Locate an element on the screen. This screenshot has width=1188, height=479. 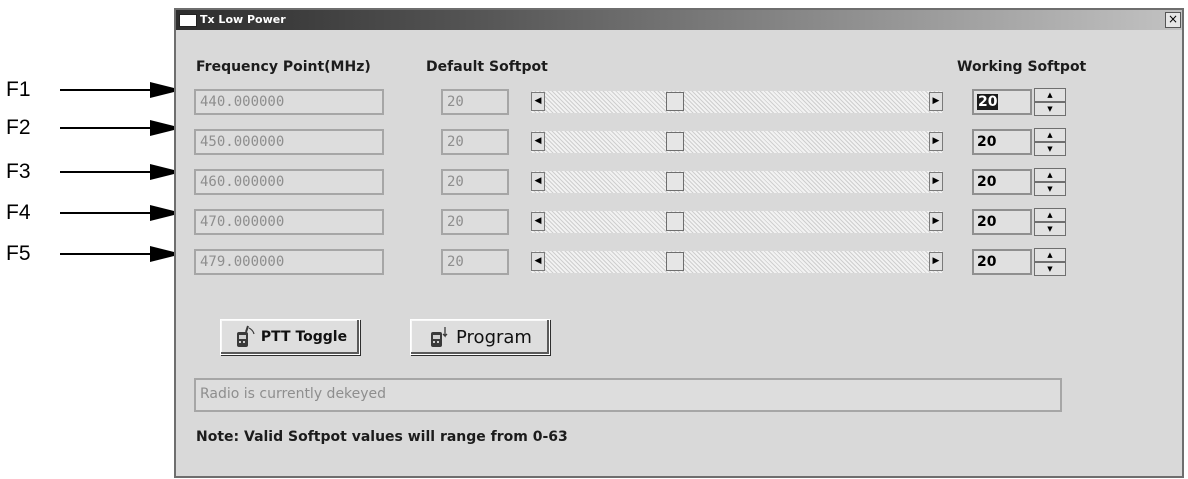
default-softpot-field-f1: 20 is located at coordinates (475, 102).